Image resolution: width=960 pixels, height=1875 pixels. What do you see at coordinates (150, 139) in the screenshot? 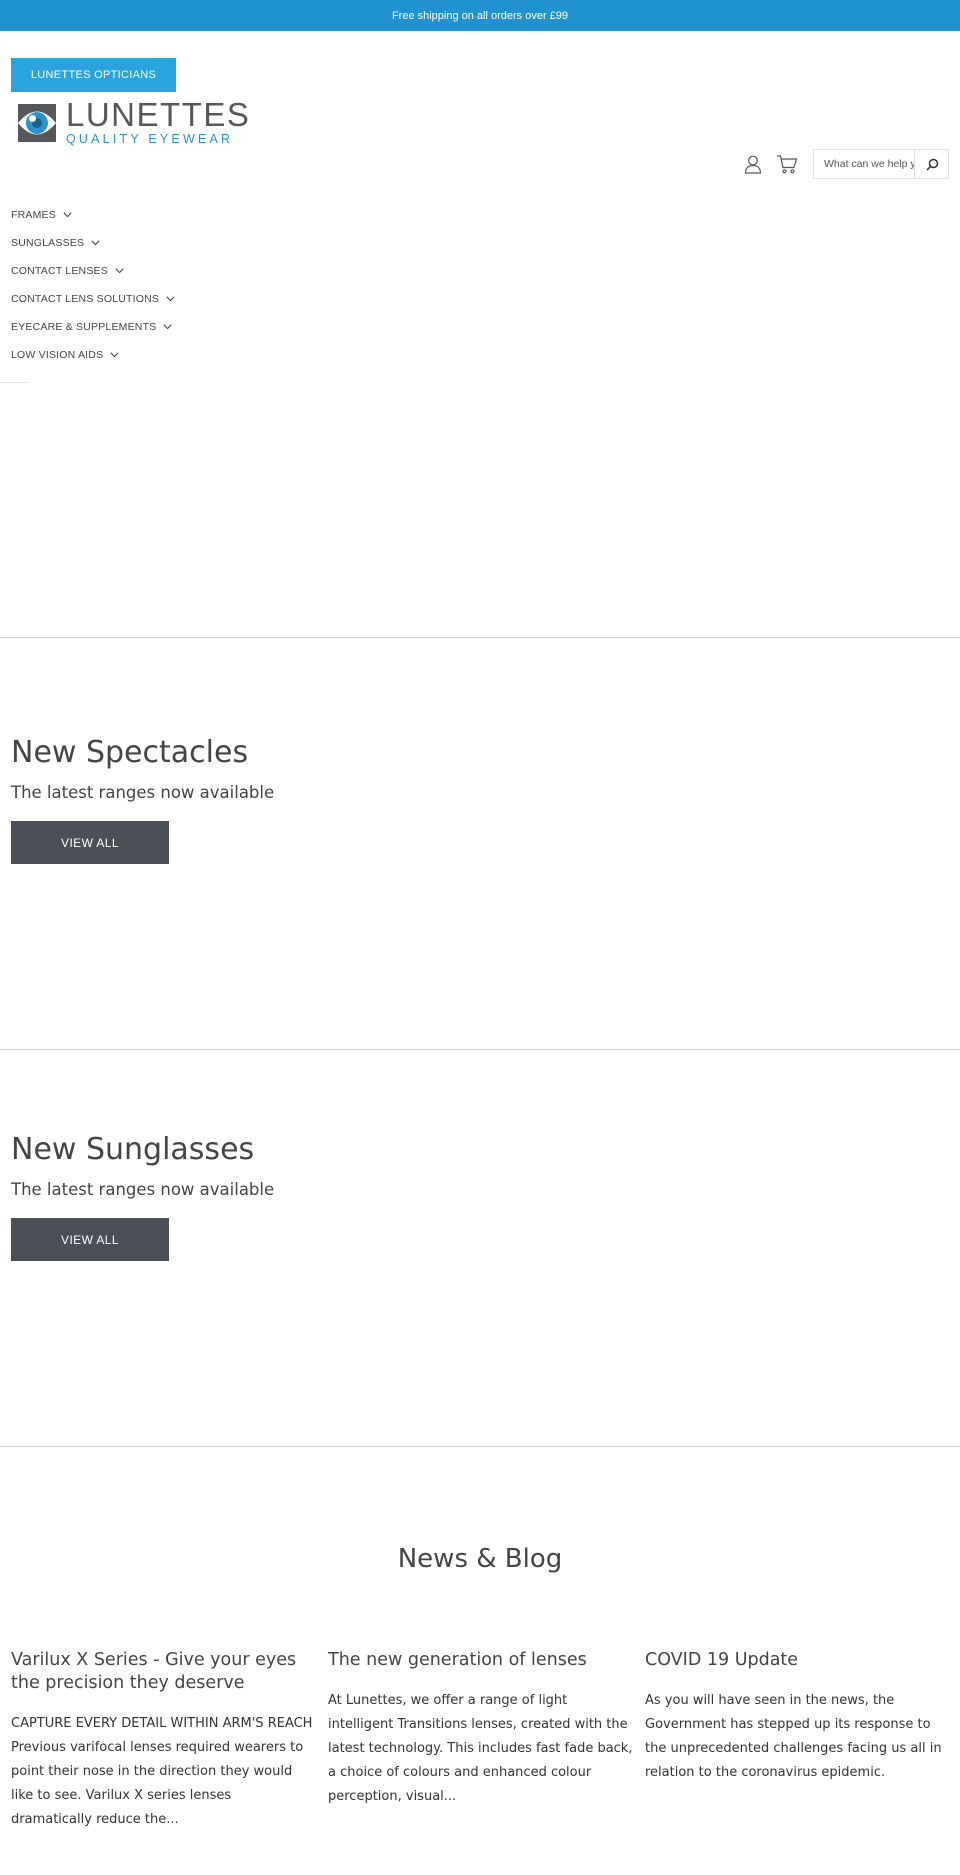
I see `logo-tagline: QUALITY EYEWEAR` at bounding box center [150, 139].